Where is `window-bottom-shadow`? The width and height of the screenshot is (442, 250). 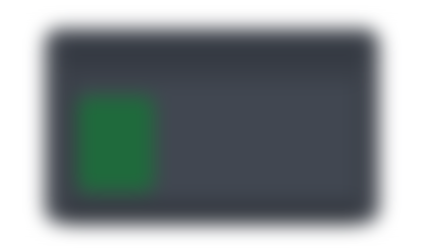
window-bottom-shadow is located at coordinates (212, 216).